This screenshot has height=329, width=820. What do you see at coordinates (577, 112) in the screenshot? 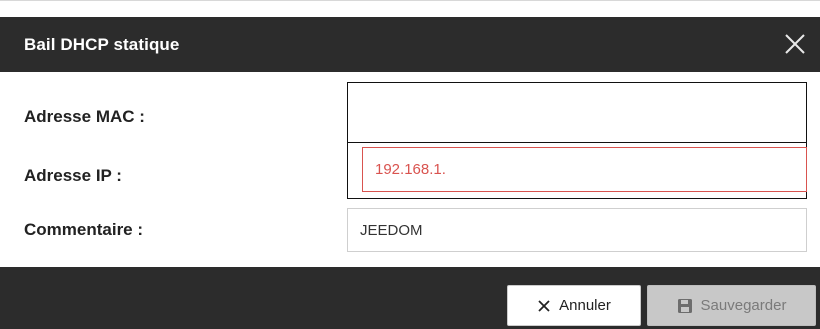
I see `mac-address-input` at bounding box center [577, 112].